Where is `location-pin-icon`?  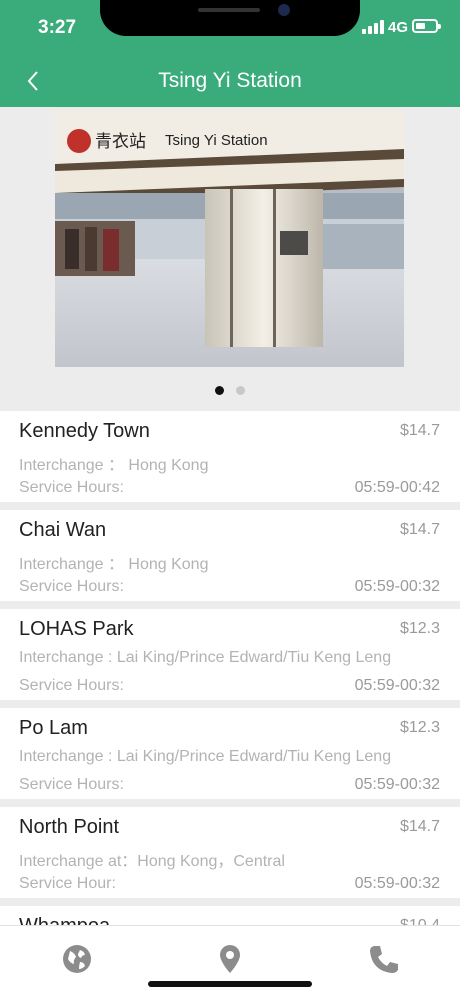
location-pin-icon is located at coordinates (230, 959).